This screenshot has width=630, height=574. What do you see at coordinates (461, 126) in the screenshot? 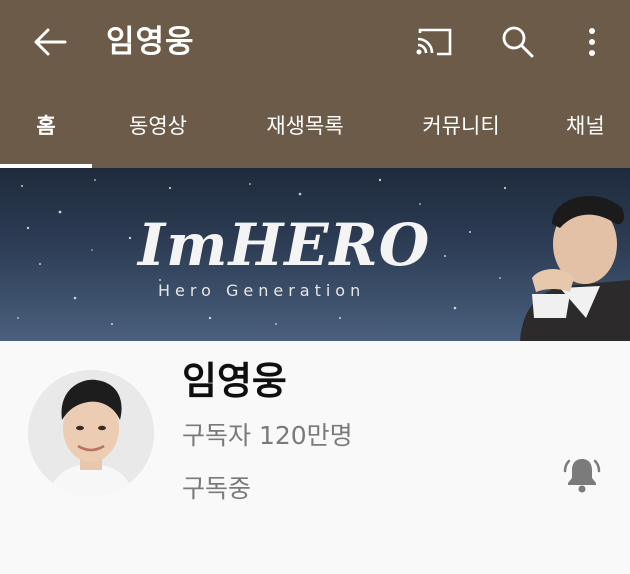
I see `tab-community: 커뮤니티` at bounding box center [461, 126].